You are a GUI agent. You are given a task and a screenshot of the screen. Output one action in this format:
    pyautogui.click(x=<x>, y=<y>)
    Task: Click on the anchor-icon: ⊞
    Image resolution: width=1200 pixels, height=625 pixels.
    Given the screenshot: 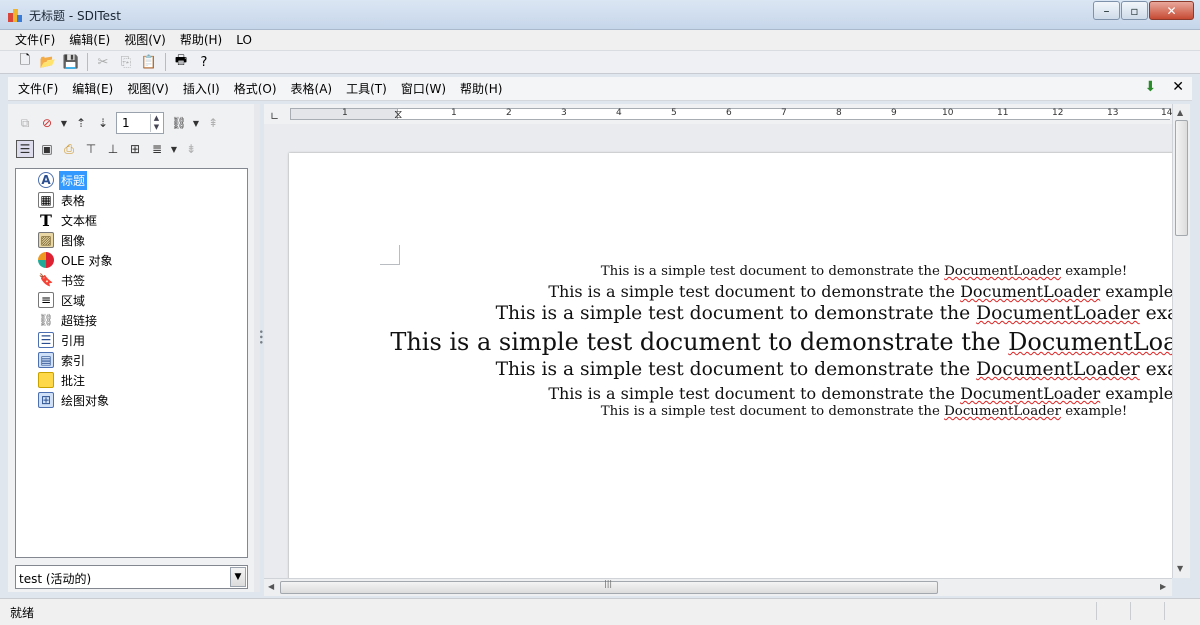 What is the action you would take?
    pyautogui.click(x=135, y=149)
    